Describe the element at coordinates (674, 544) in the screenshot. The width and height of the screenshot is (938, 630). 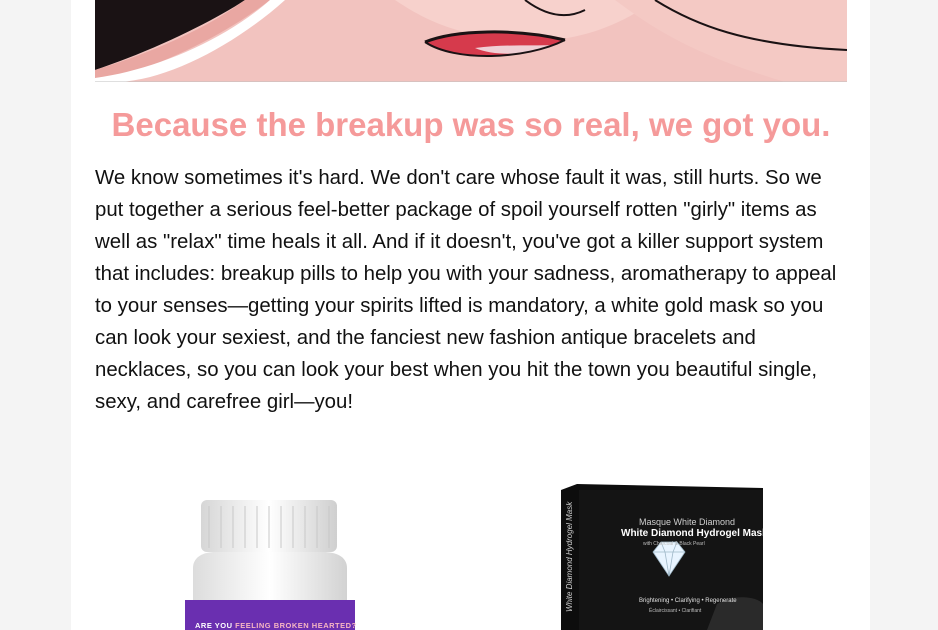
I see `mask-subtitle: with Charcoal & Black Pearl` at that location.